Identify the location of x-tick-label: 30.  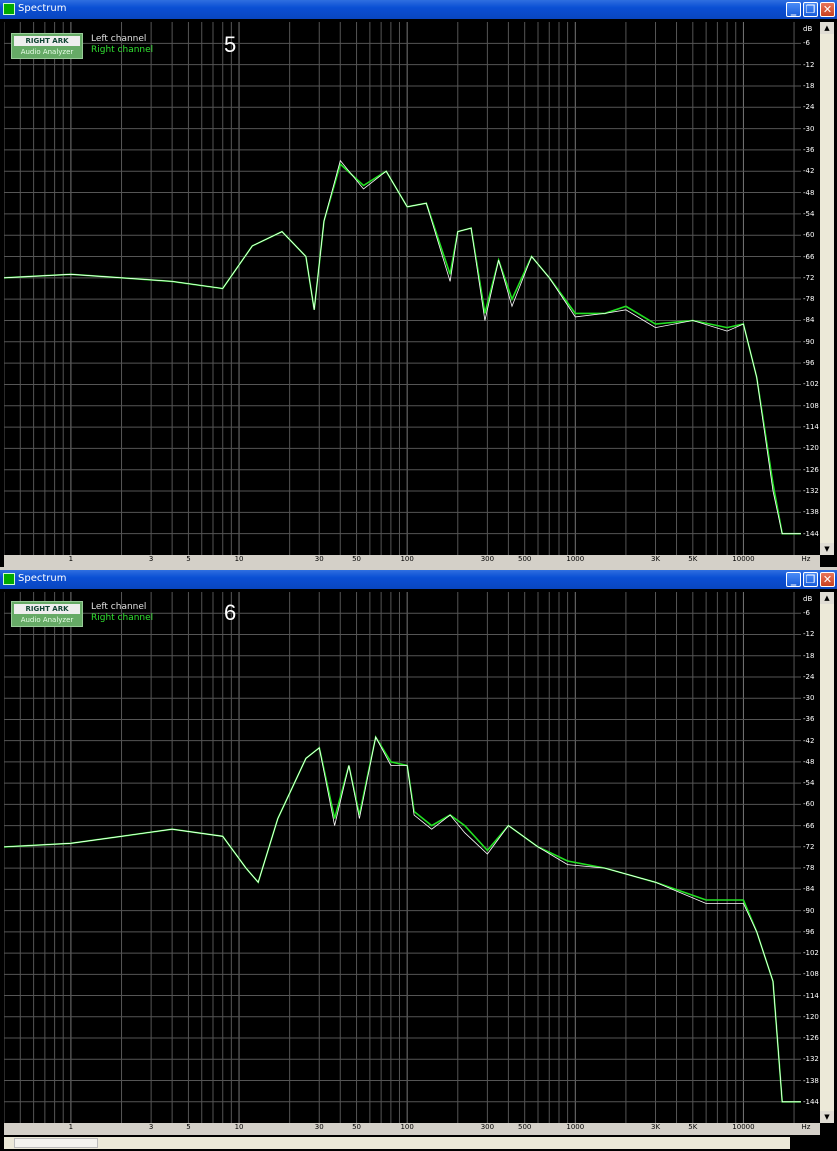
(319, 559).